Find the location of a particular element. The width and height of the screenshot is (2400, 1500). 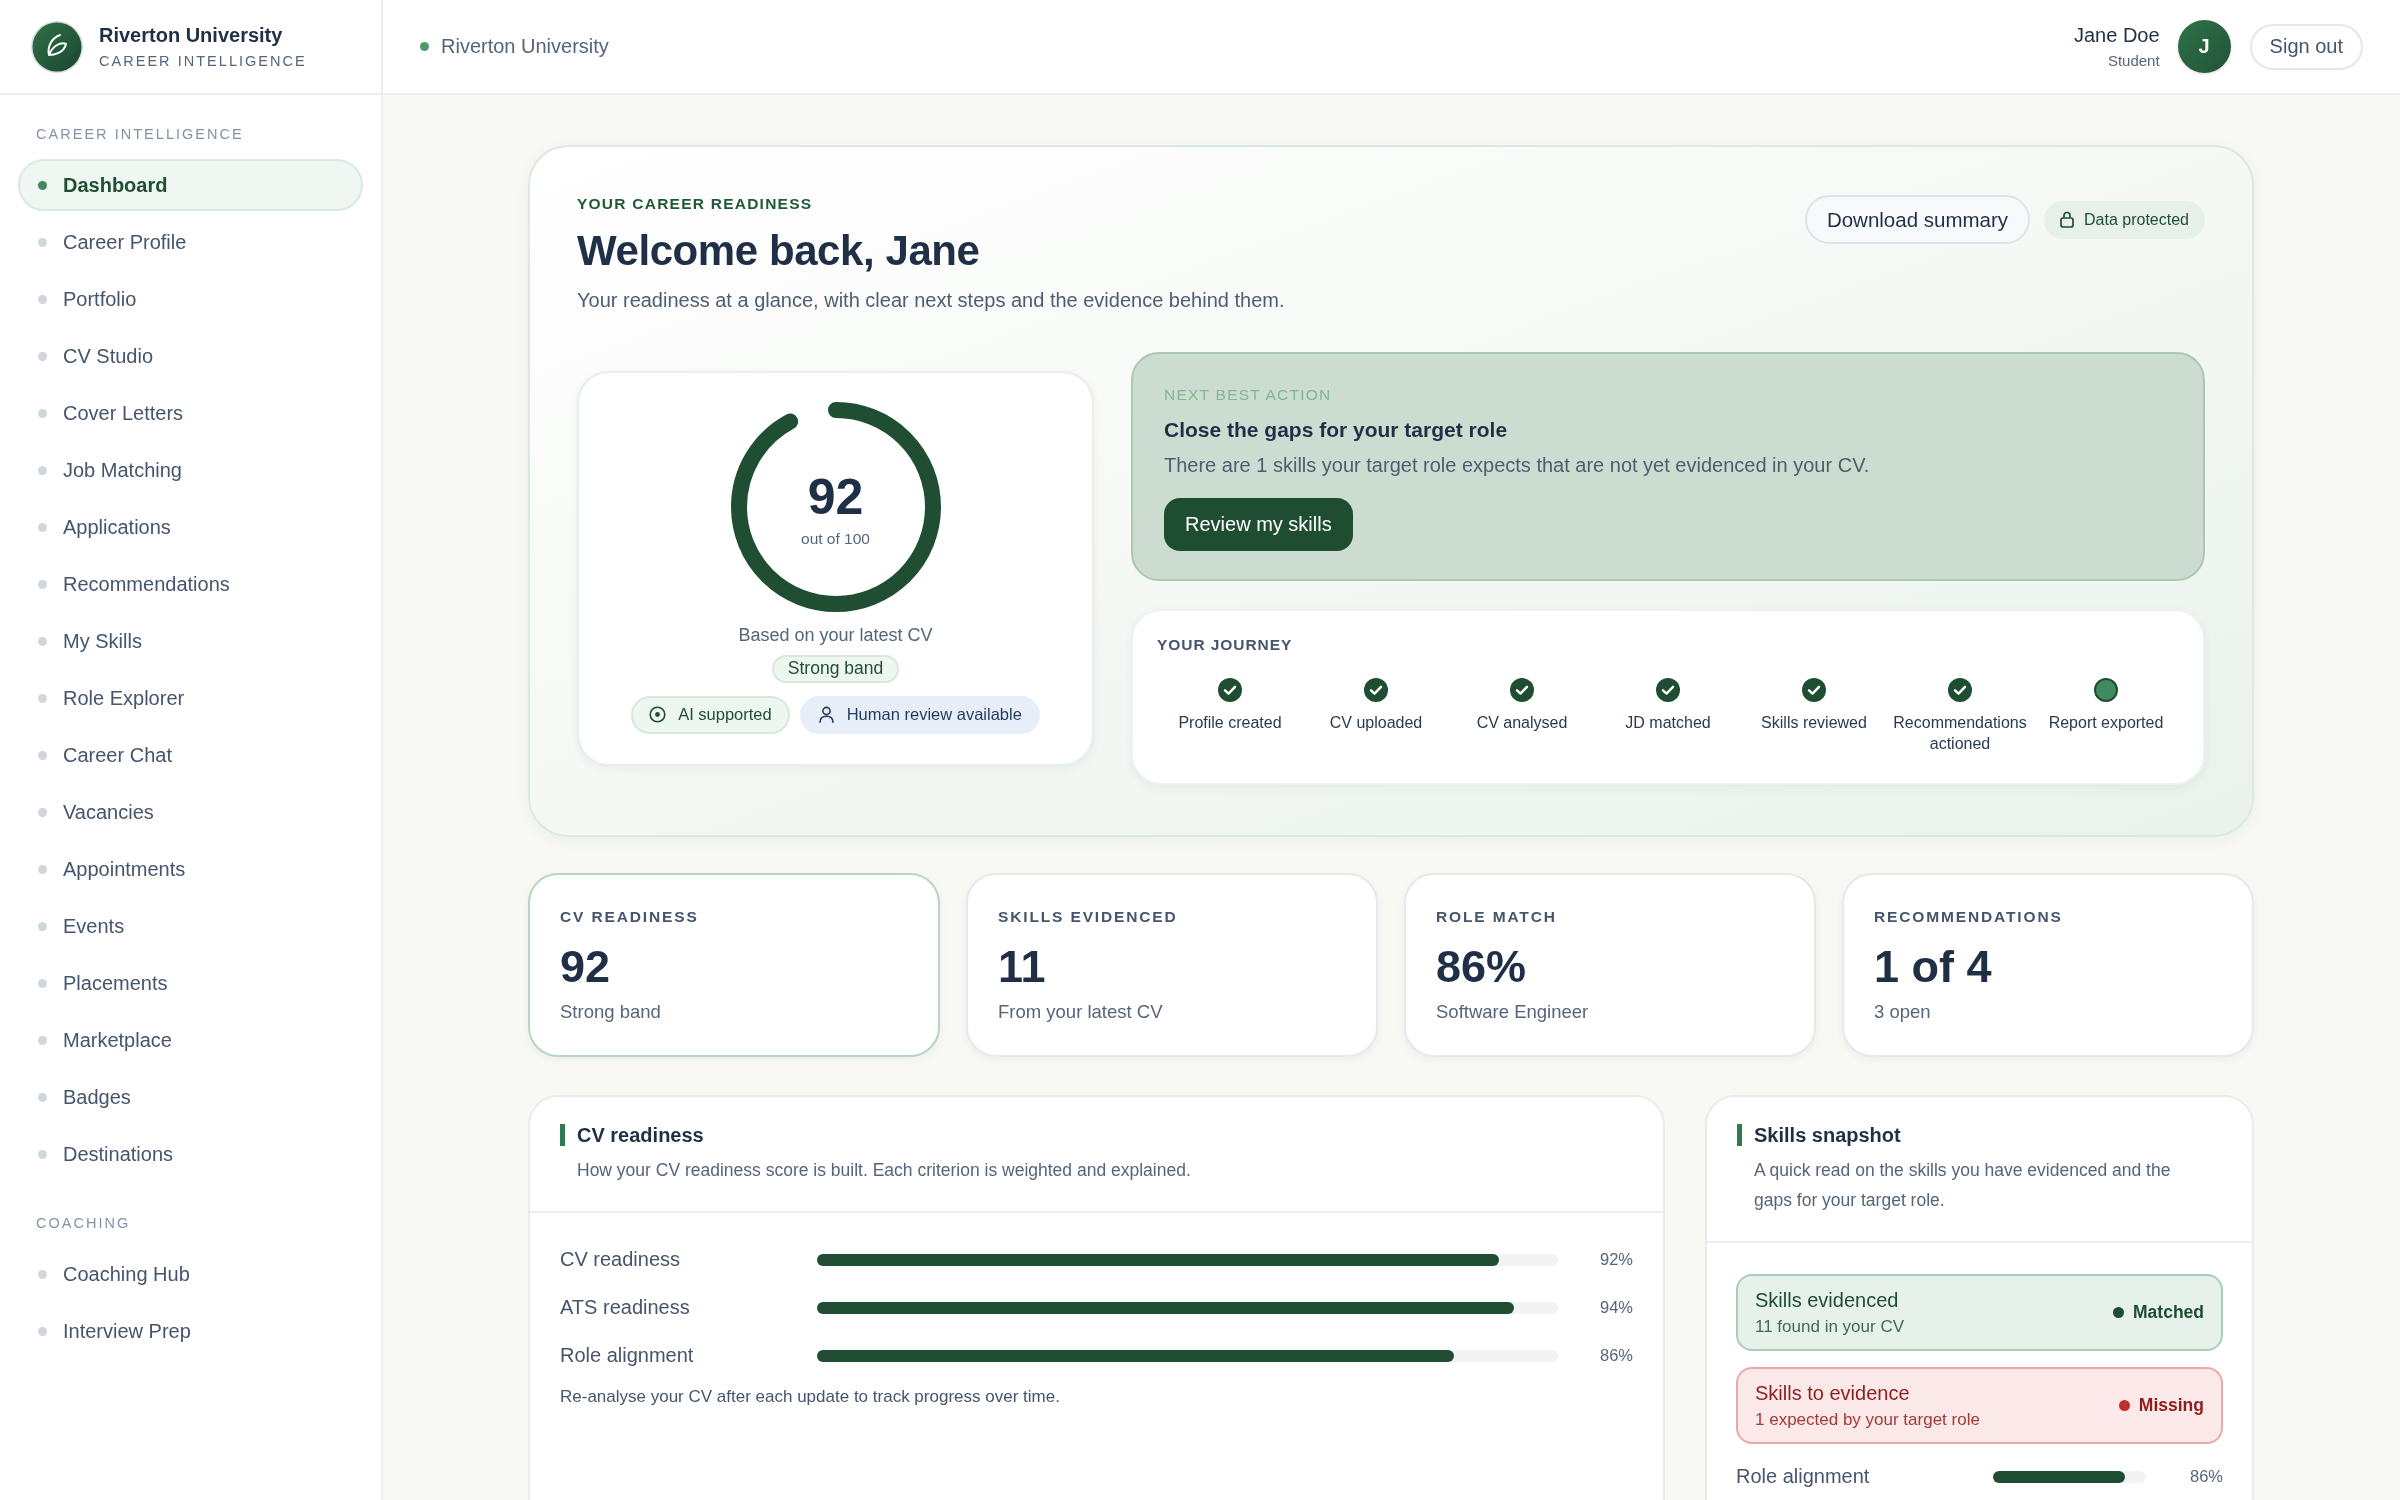

stat-card: ROLE MATCH 86% Software Engineer is located at coordinates (1610, 964).